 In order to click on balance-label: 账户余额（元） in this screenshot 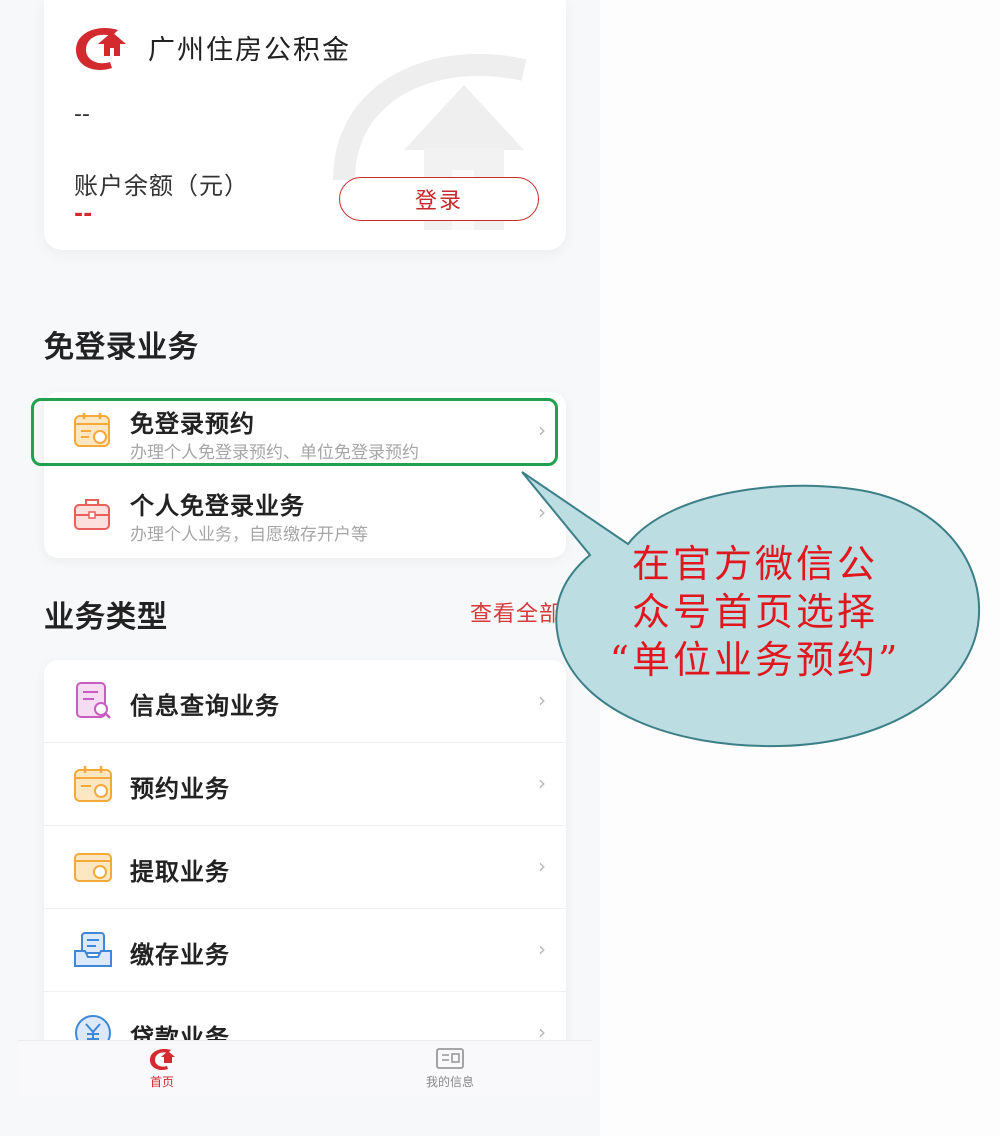, I will do `click(161, 186)`.